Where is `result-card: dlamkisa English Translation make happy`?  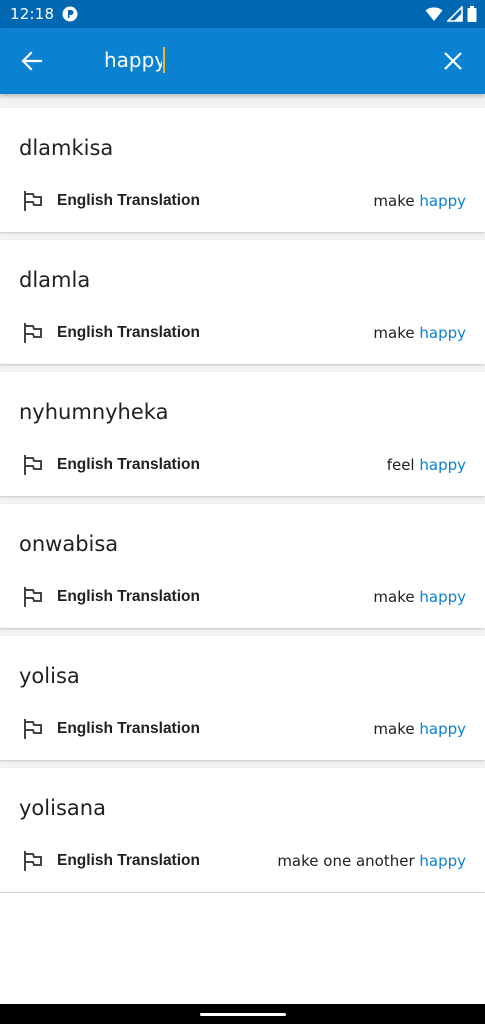
result-card: dlamkisa English Translation make happy is located at coordinates (242, 170).